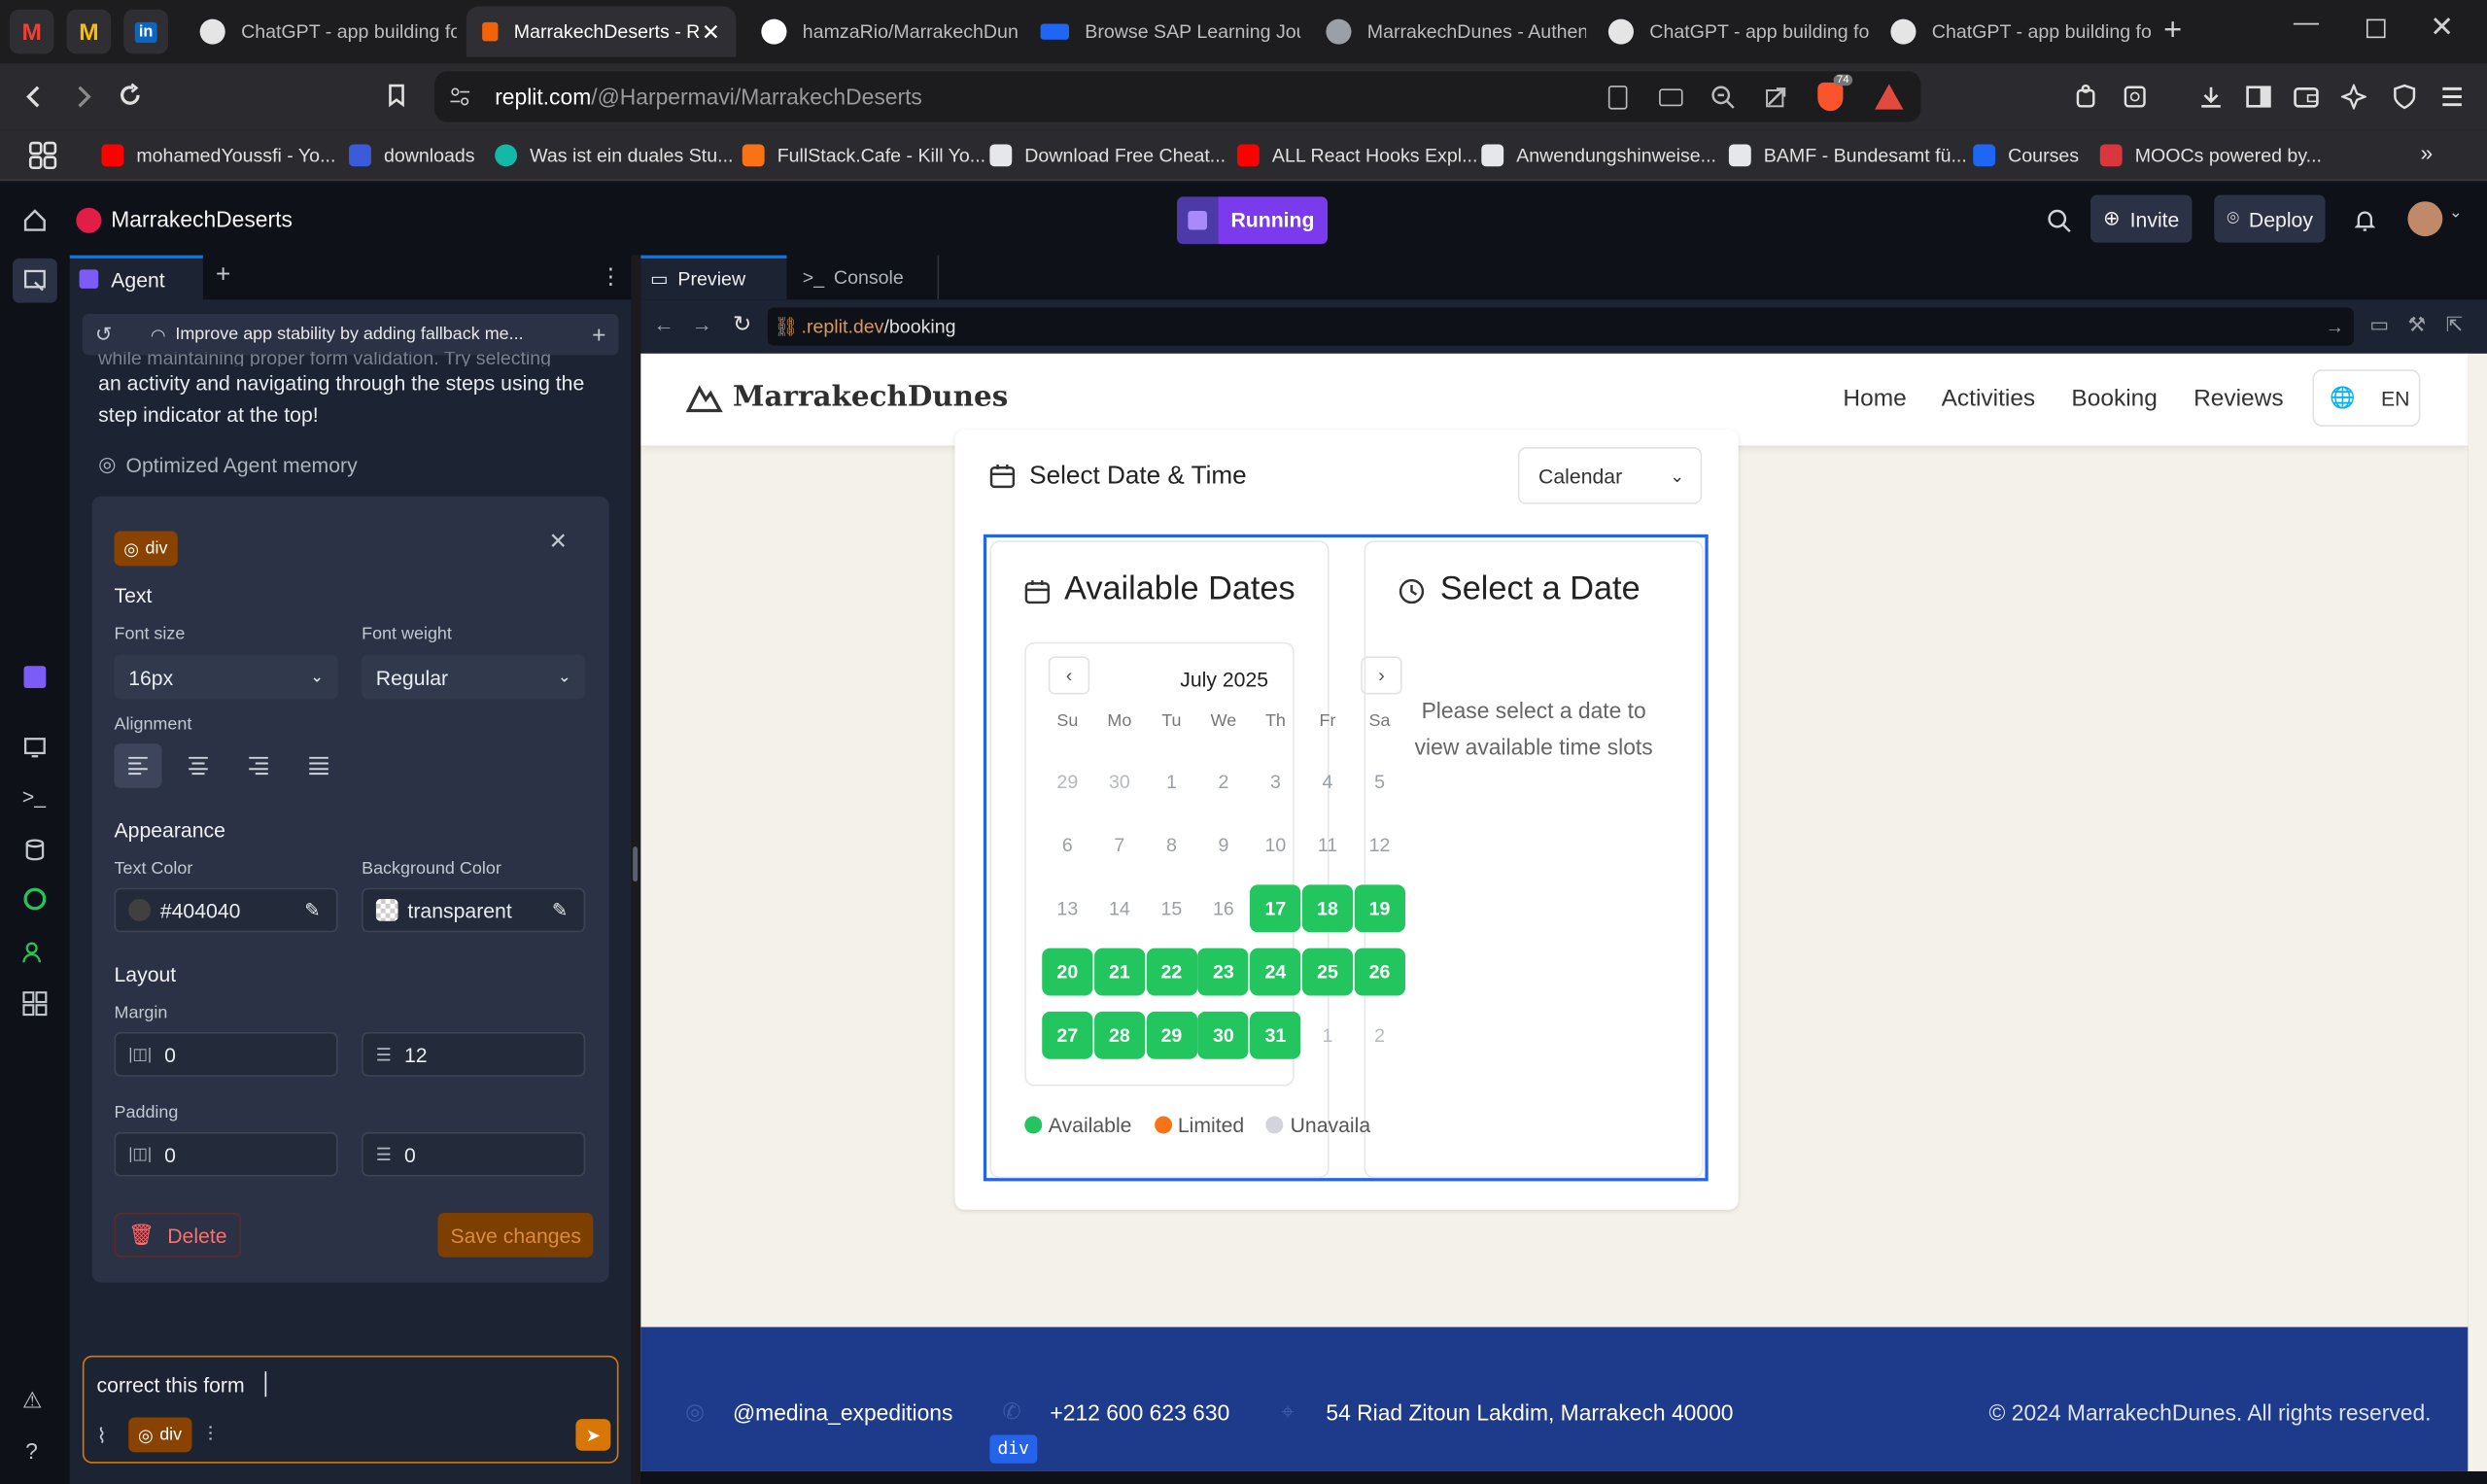  What do you see at coordinates (1119, 1035) in the screenshot?
I see `calendar-day-available: 28` at bounding box center [1119, 1035].